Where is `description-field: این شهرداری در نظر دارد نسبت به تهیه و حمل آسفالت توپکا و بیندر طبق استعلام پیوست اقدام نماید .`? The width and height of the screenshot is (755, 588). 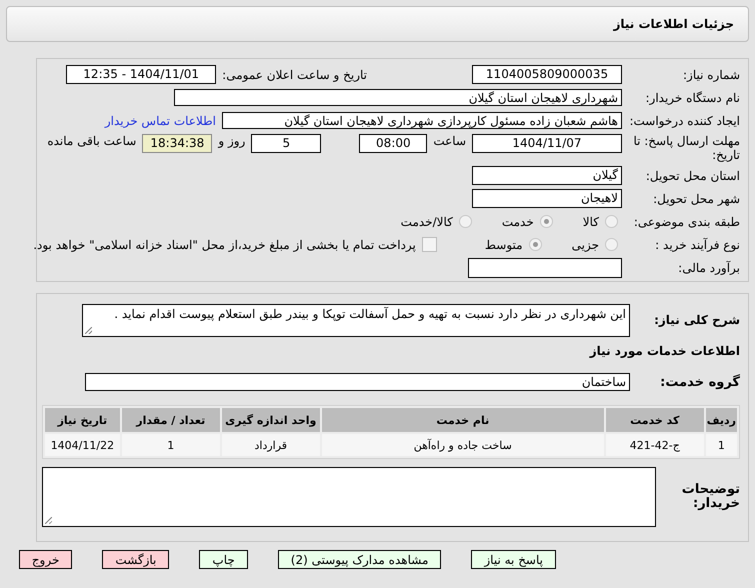 description-field: این شهرداری در نظر دارد نسبت به تهیه و حمل آسفالت توپکا و بیندر طبق استعلام پیوست اقدام نماید . is located at coordinates (356, 320).